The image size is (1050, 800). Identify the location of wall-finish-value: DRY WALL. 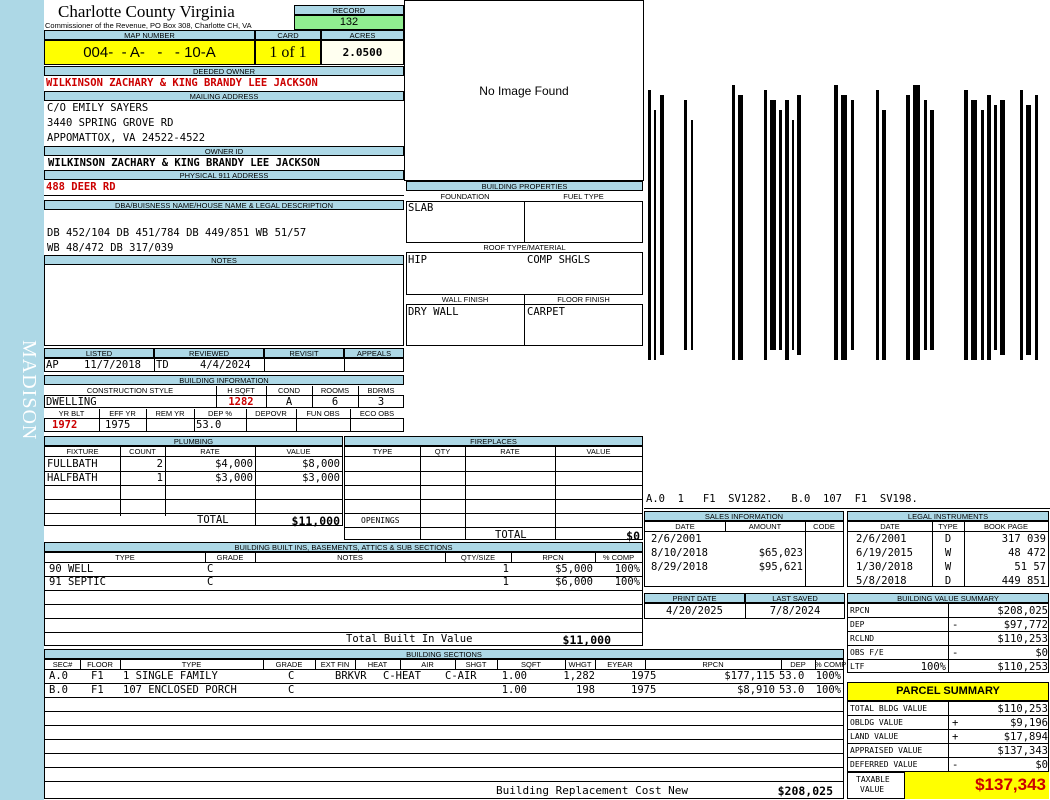
(433, 312).